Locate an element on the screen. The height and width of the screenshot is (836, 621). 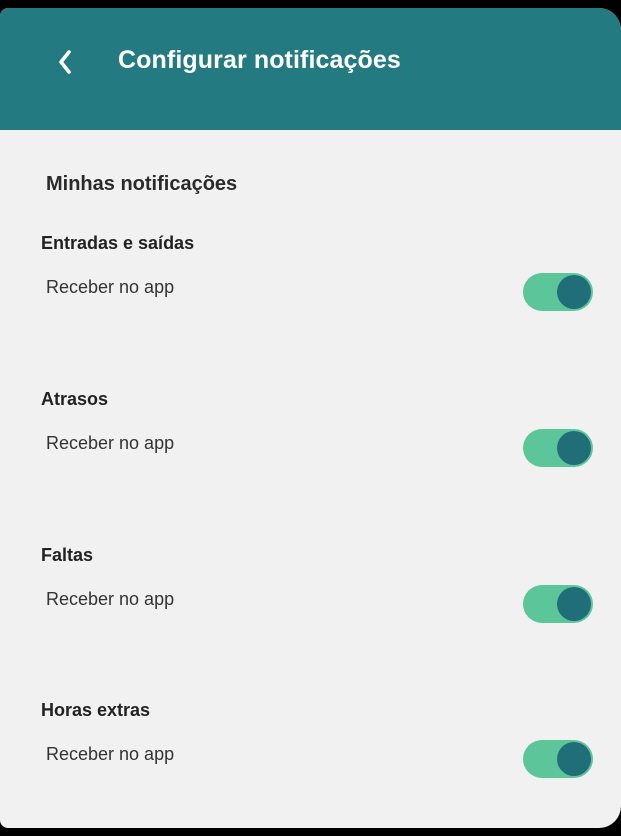
chevron-left-icon is located at coordinates (65, 62).